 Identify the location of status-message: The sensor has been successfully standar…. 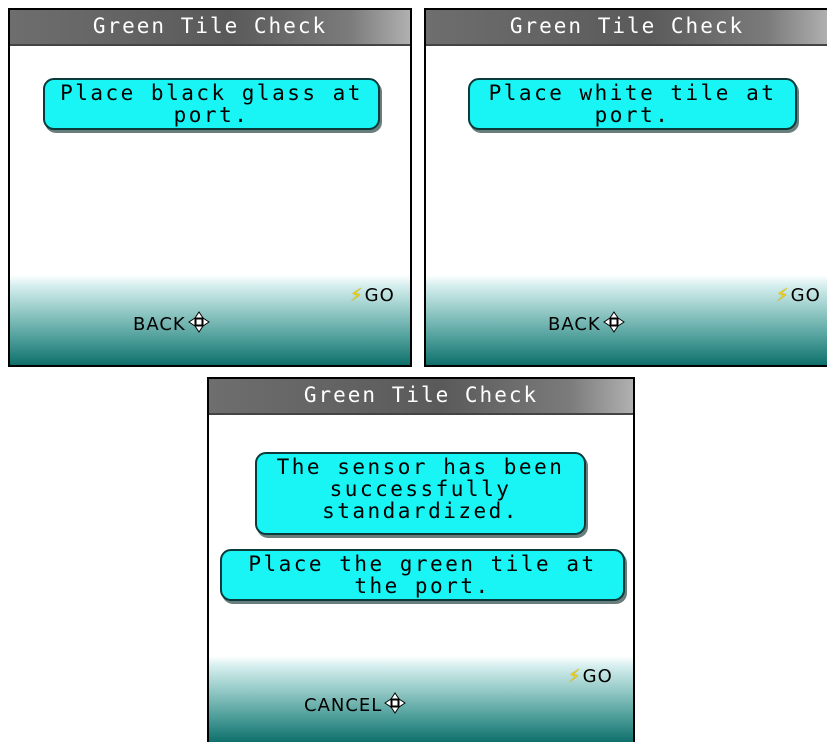
(420, 493).